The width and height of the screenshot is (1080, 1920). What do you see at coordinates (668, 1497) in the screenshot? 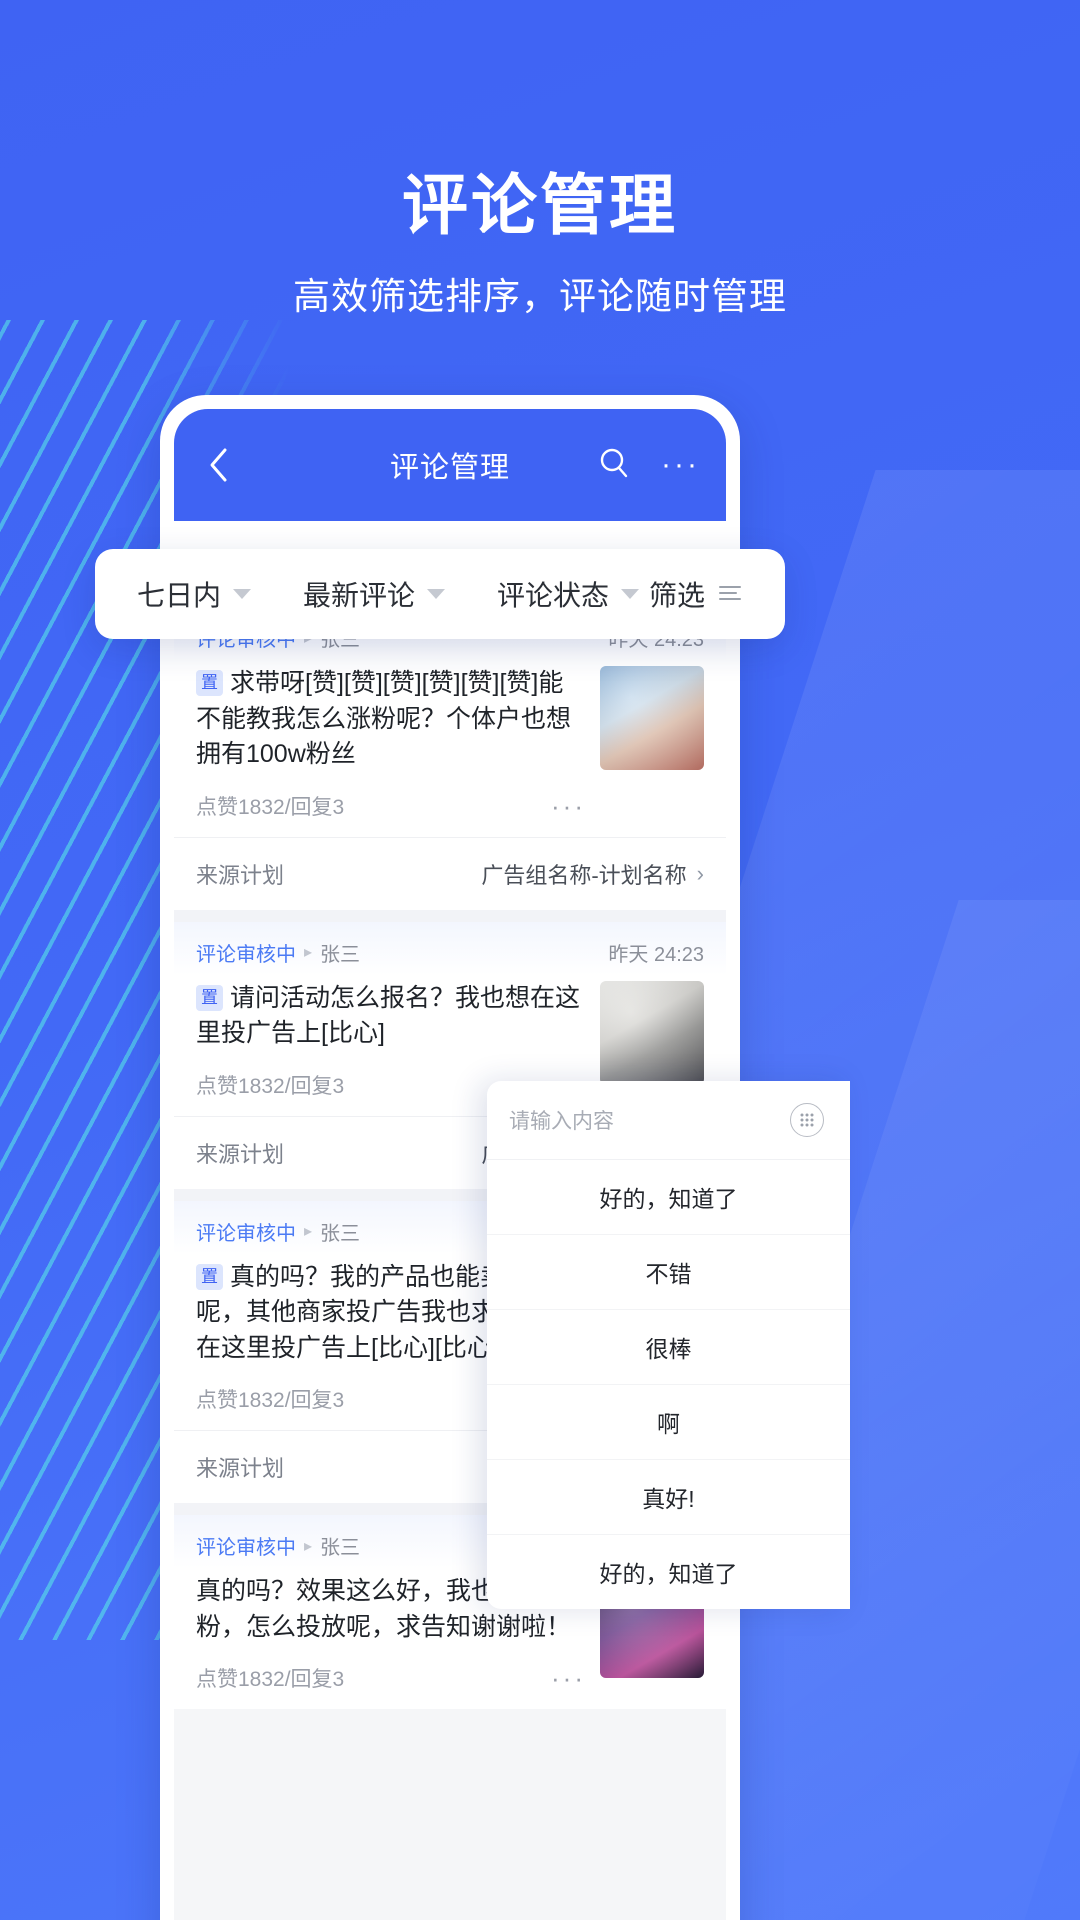
I see `list-item: 真好!` at bounding box center [668, 1497].